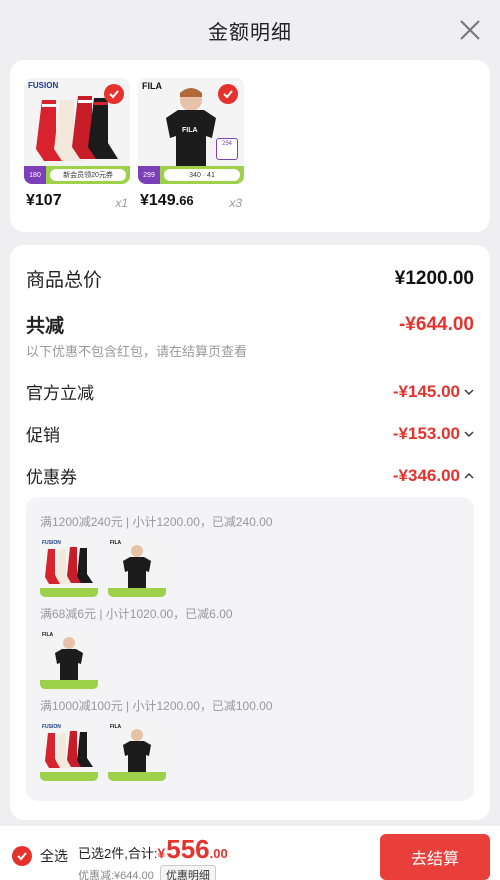  Describe the element at coordinates (43, 85) in the screenshot. I see `brand-label: FUSION` at that location.